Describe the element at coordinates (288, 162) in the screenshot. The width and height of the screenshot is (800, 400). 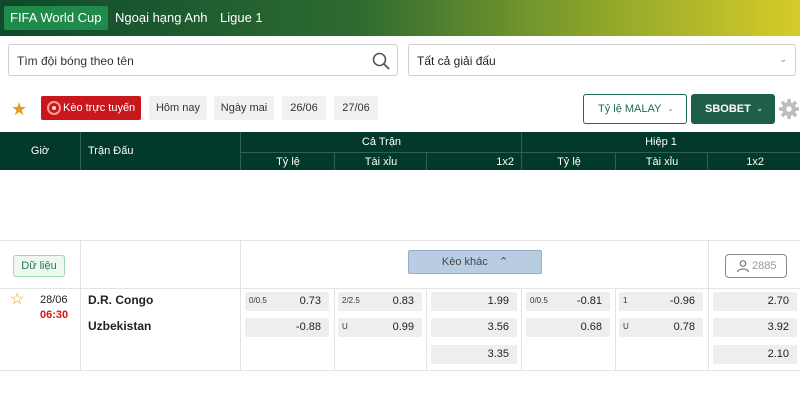
I see `sub-header-handicap-full: Tỷ lệ` at that location.